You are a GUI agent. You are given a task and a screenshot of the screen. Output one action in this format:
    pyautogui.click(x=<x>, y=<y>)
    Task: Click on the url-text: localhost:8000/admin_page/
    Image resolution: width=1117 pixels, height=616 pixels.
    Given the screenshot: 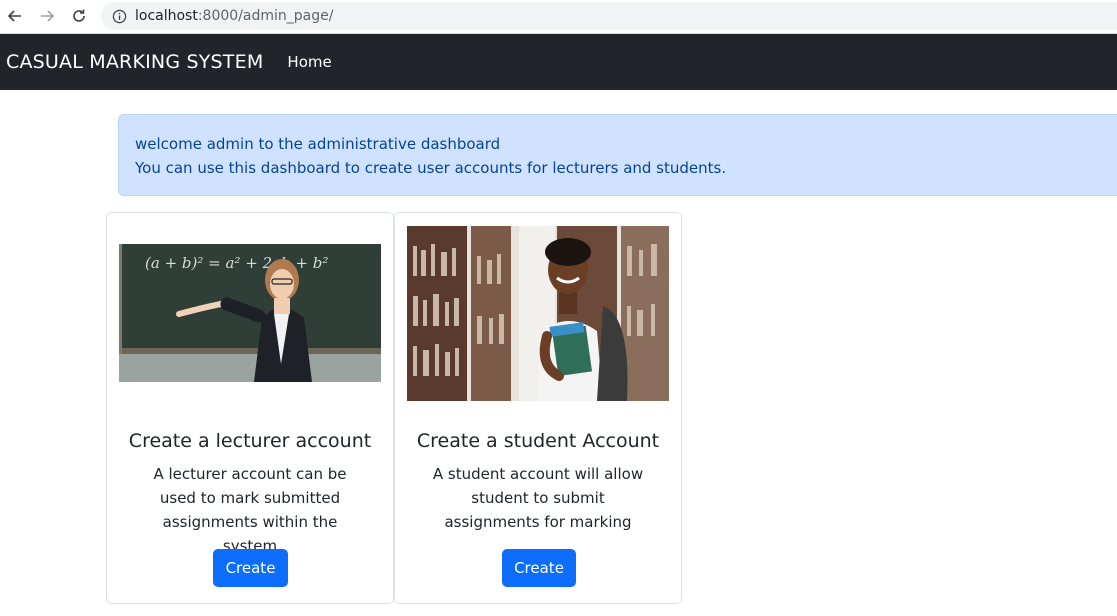 What is the action you would take?
    pyautogui.click(x=234, y=16)
    